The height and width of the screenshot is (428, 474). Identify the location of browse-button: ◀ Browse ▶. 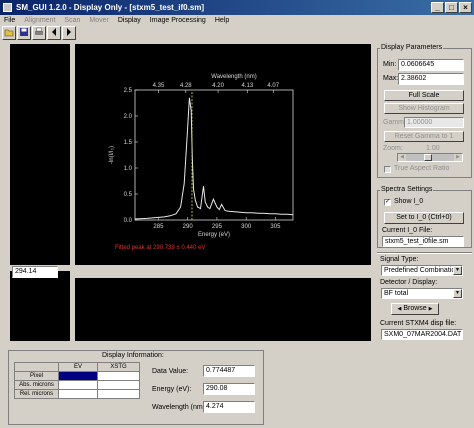
(415, 309).